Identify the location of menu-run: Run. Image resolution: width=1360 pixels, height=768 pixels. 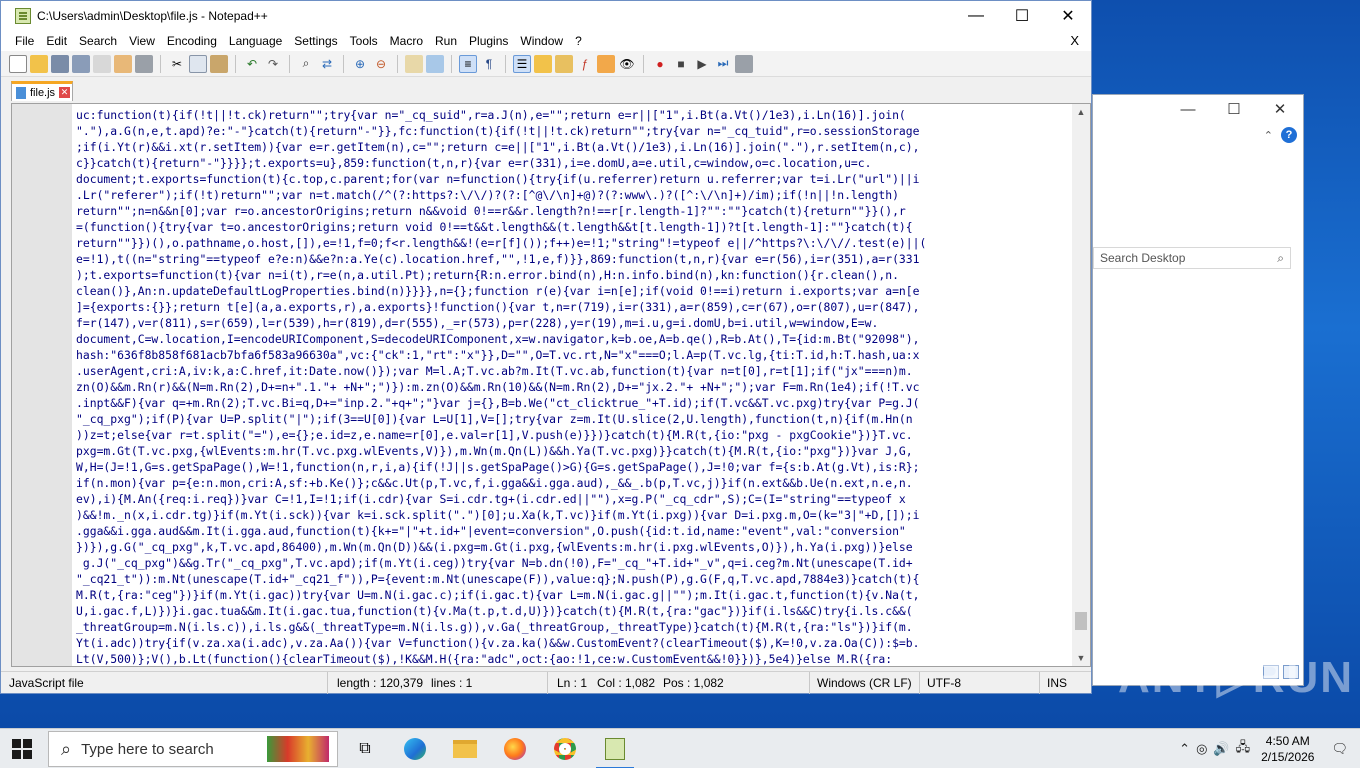
(446, 41).